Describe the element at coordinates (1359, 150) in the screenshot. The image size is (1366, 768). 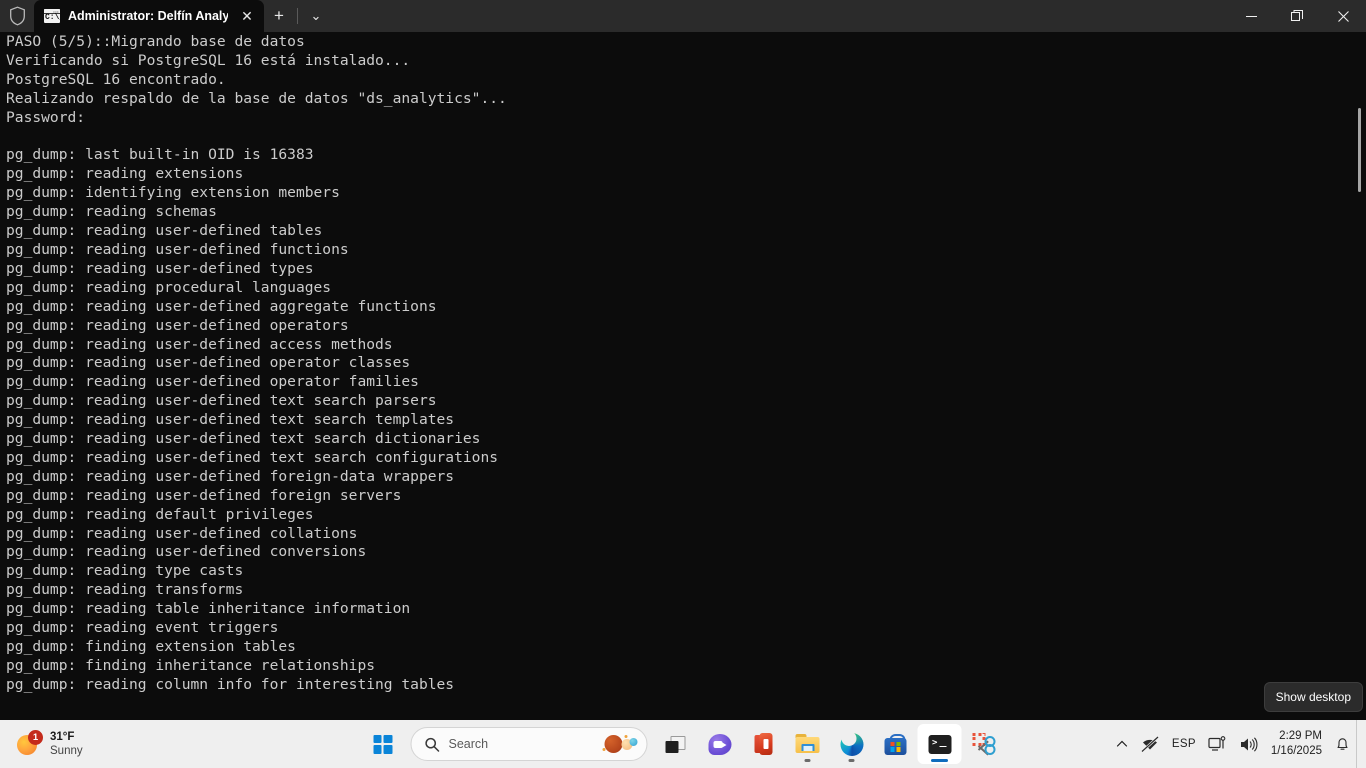
I see `scrollbar-thumb` at that location.